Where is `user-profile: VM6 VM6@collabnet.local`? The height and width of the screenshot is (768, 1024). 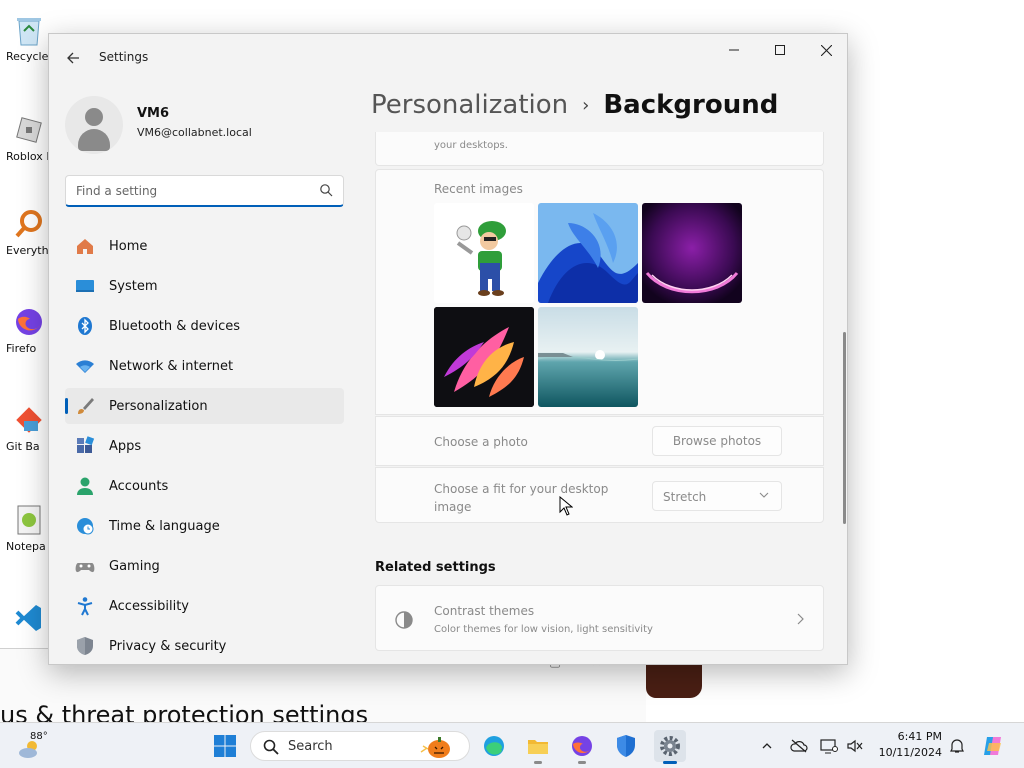 user-profile: VM6 VM6@collabnet.local is located at coordinates (210, 126).